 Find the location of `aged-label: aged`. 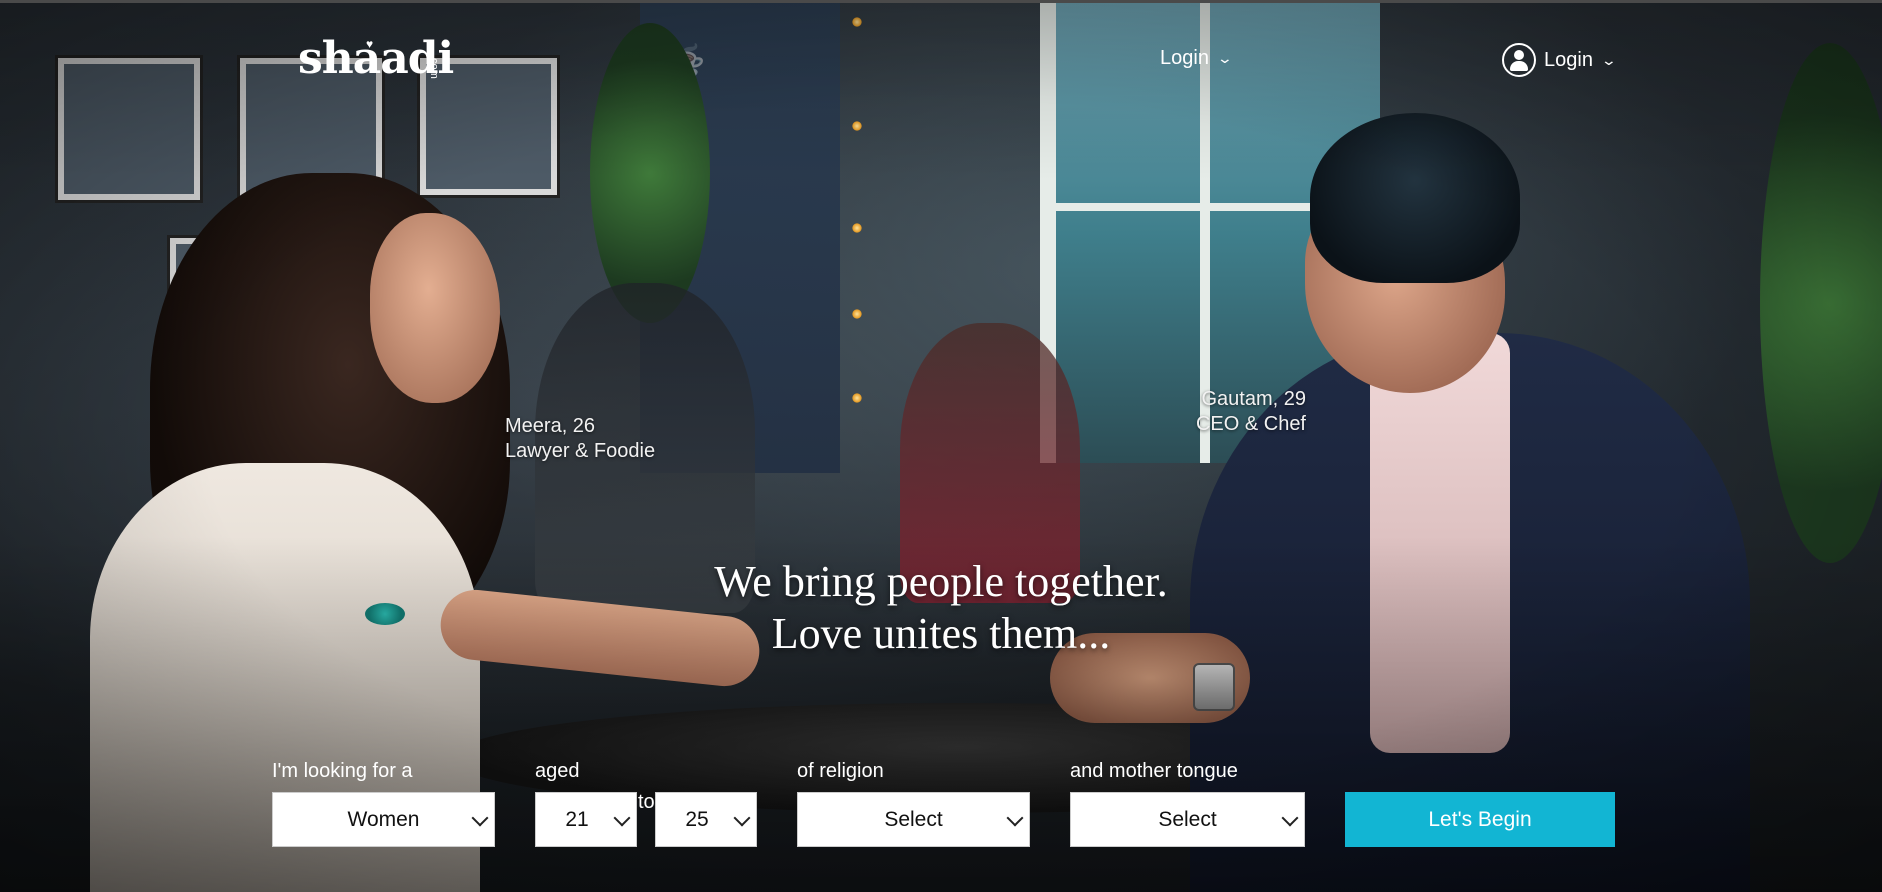

aged-label: aged is located at coordinates (557, 771).